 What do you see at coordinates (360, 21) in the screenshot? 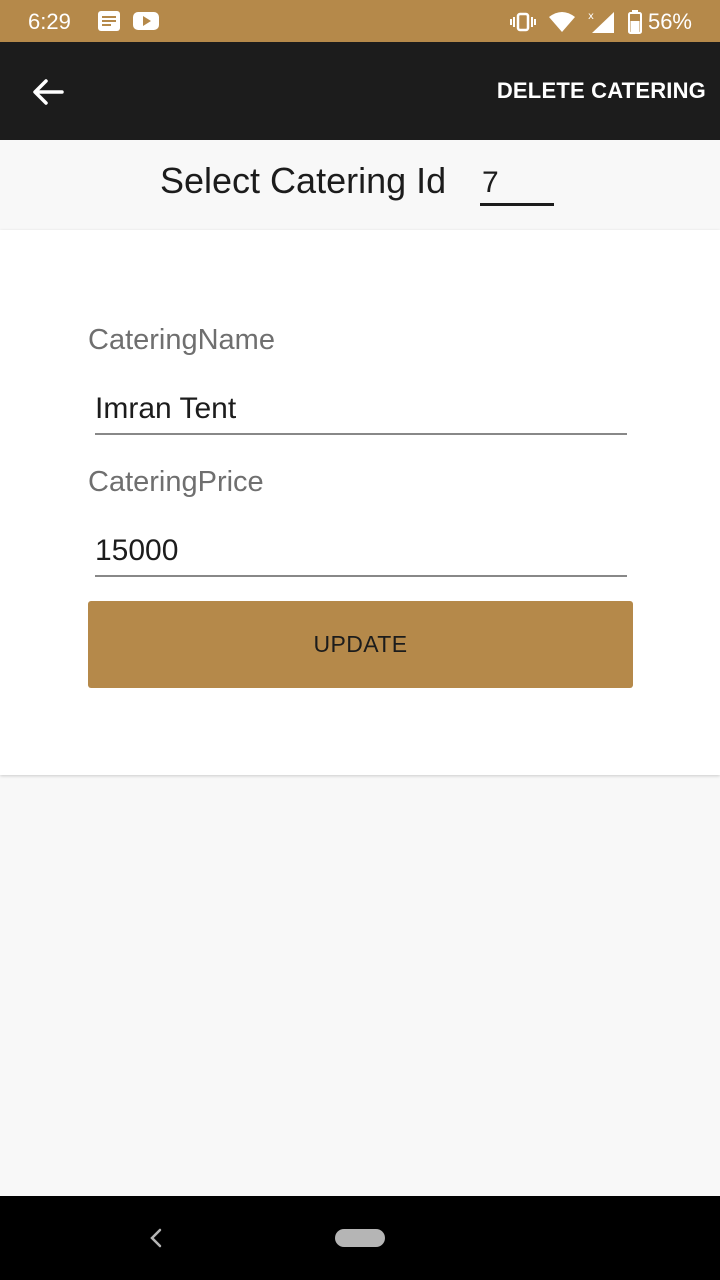
I see `status-bar: 6:29 x 56%` at bounding box center [360, 21].